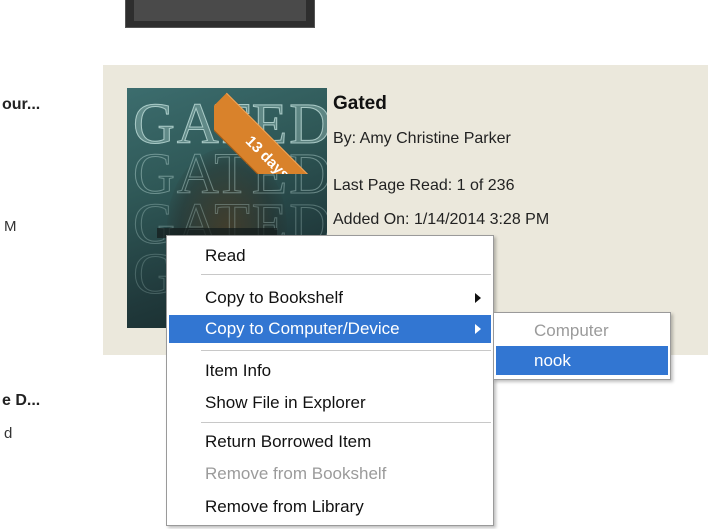 This screenshot has height=529, width=708. What do you see at coordinates (296, 473) in the screenshot?
I see `menu-item-label: Remove from Bookshelf` at bounding box center [296, 473].